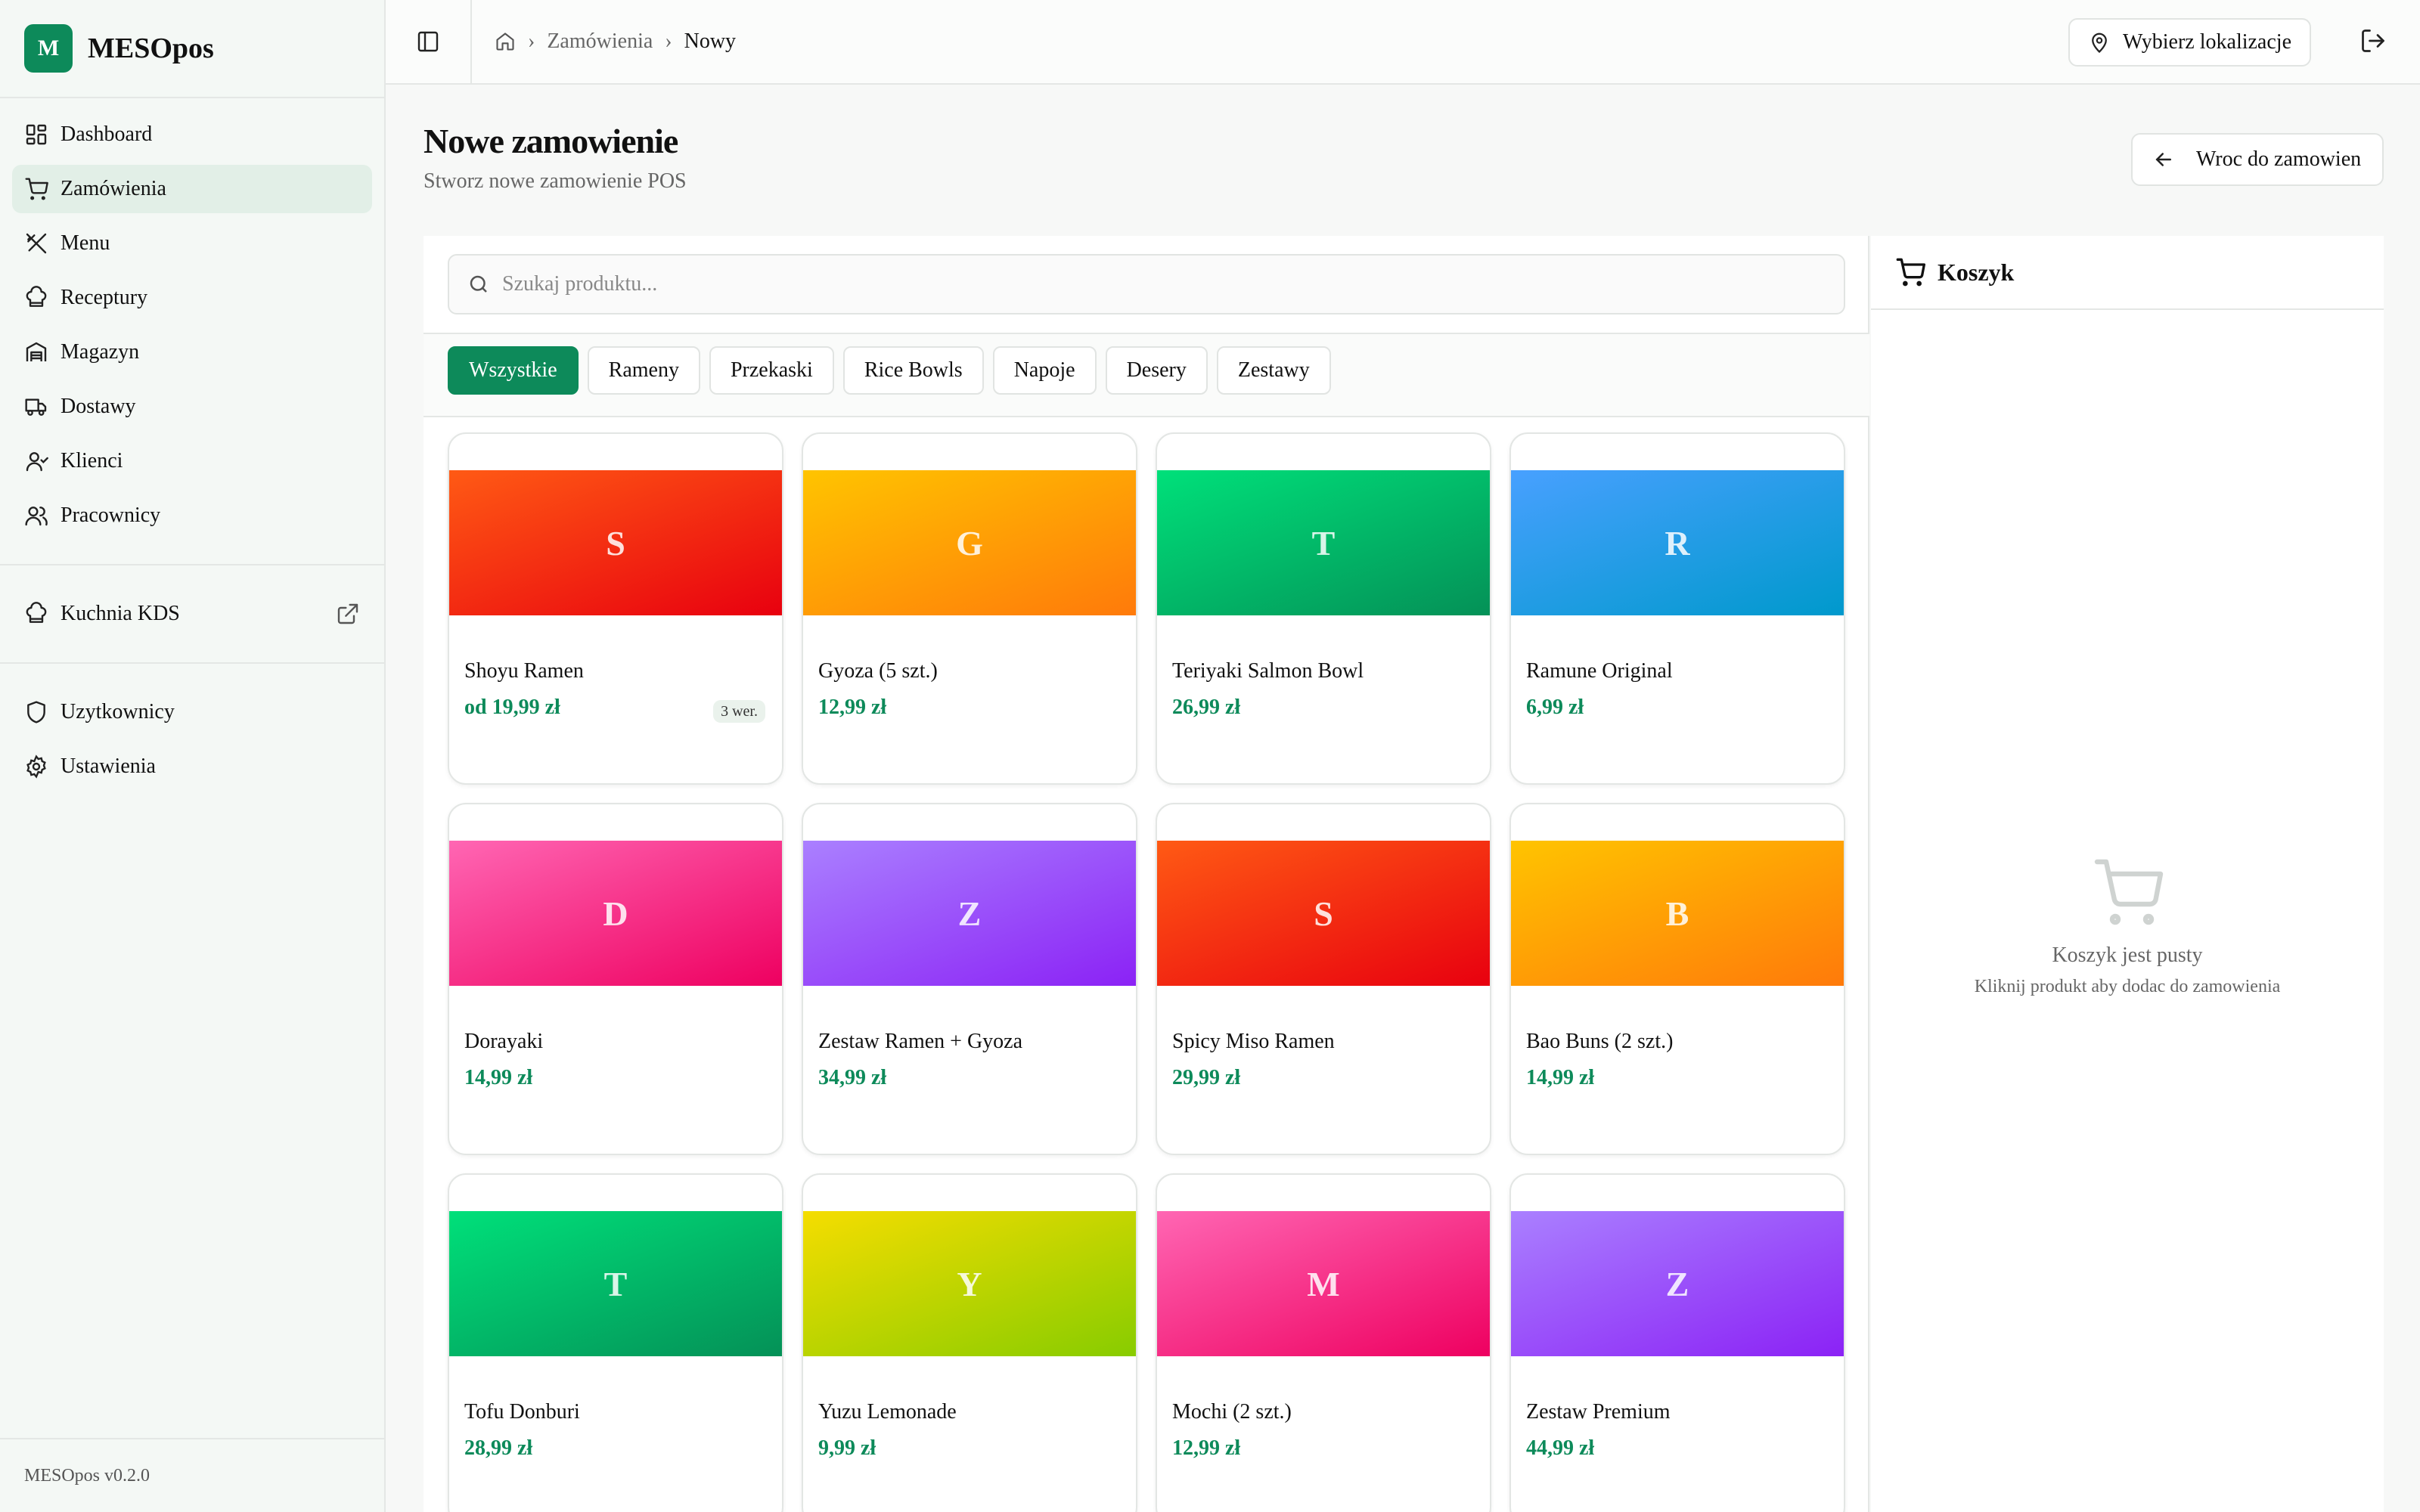 The image size is (2420, 1512). I want to click on product-price: 29,99 zł, so click(1206, 1077).